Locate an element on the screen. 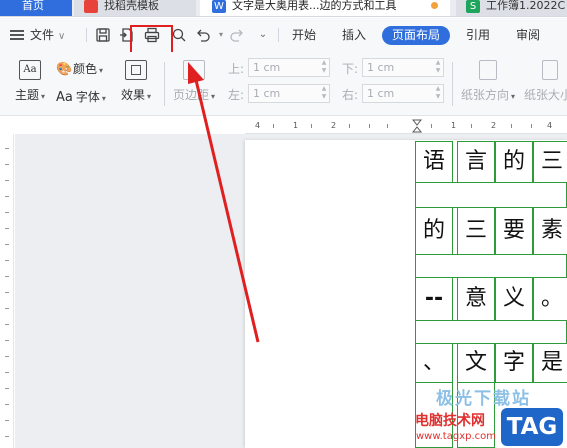 This screenshot has height=448, width=567. writer-icon: W is located at coordinates (219, 6).